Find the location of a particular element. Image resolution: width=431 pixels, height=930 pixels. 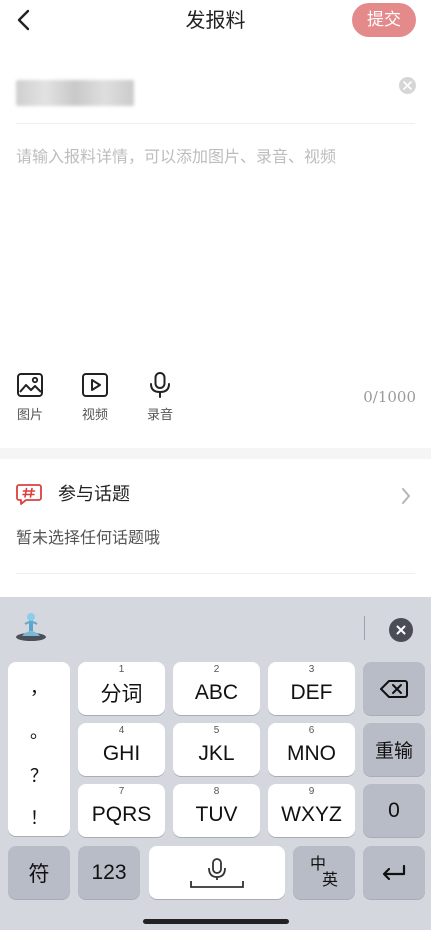

key-4: 4 GHI is located at coordinates (121, 749).